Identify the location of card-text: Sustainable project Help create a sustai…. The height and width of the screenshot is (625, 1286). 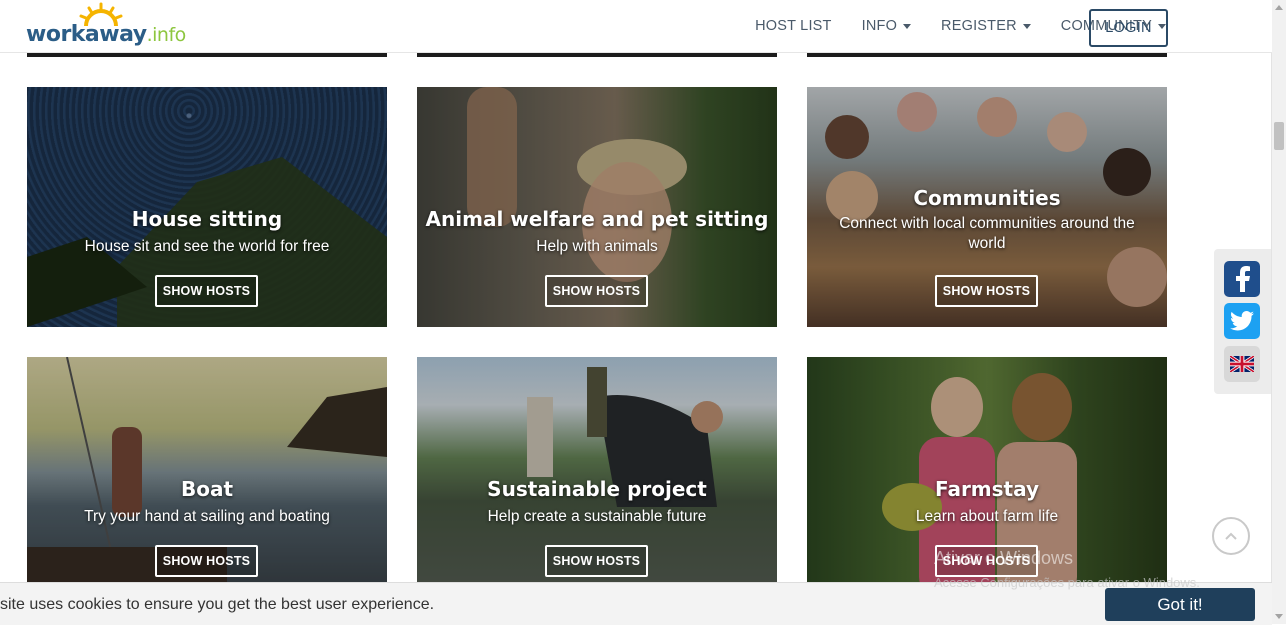
(597, 502).